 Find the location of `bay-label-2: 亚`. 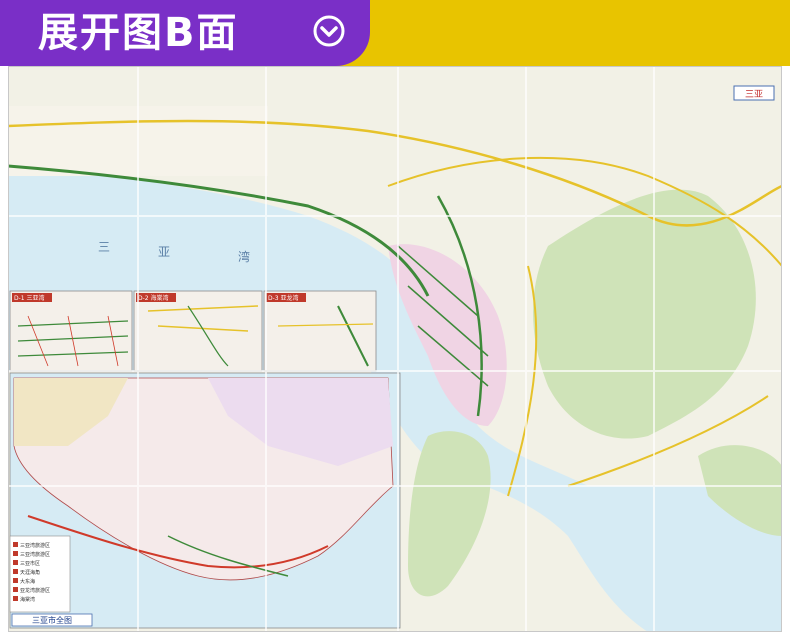

bay-label-2: 亚 is located at coordinates (164, 252).